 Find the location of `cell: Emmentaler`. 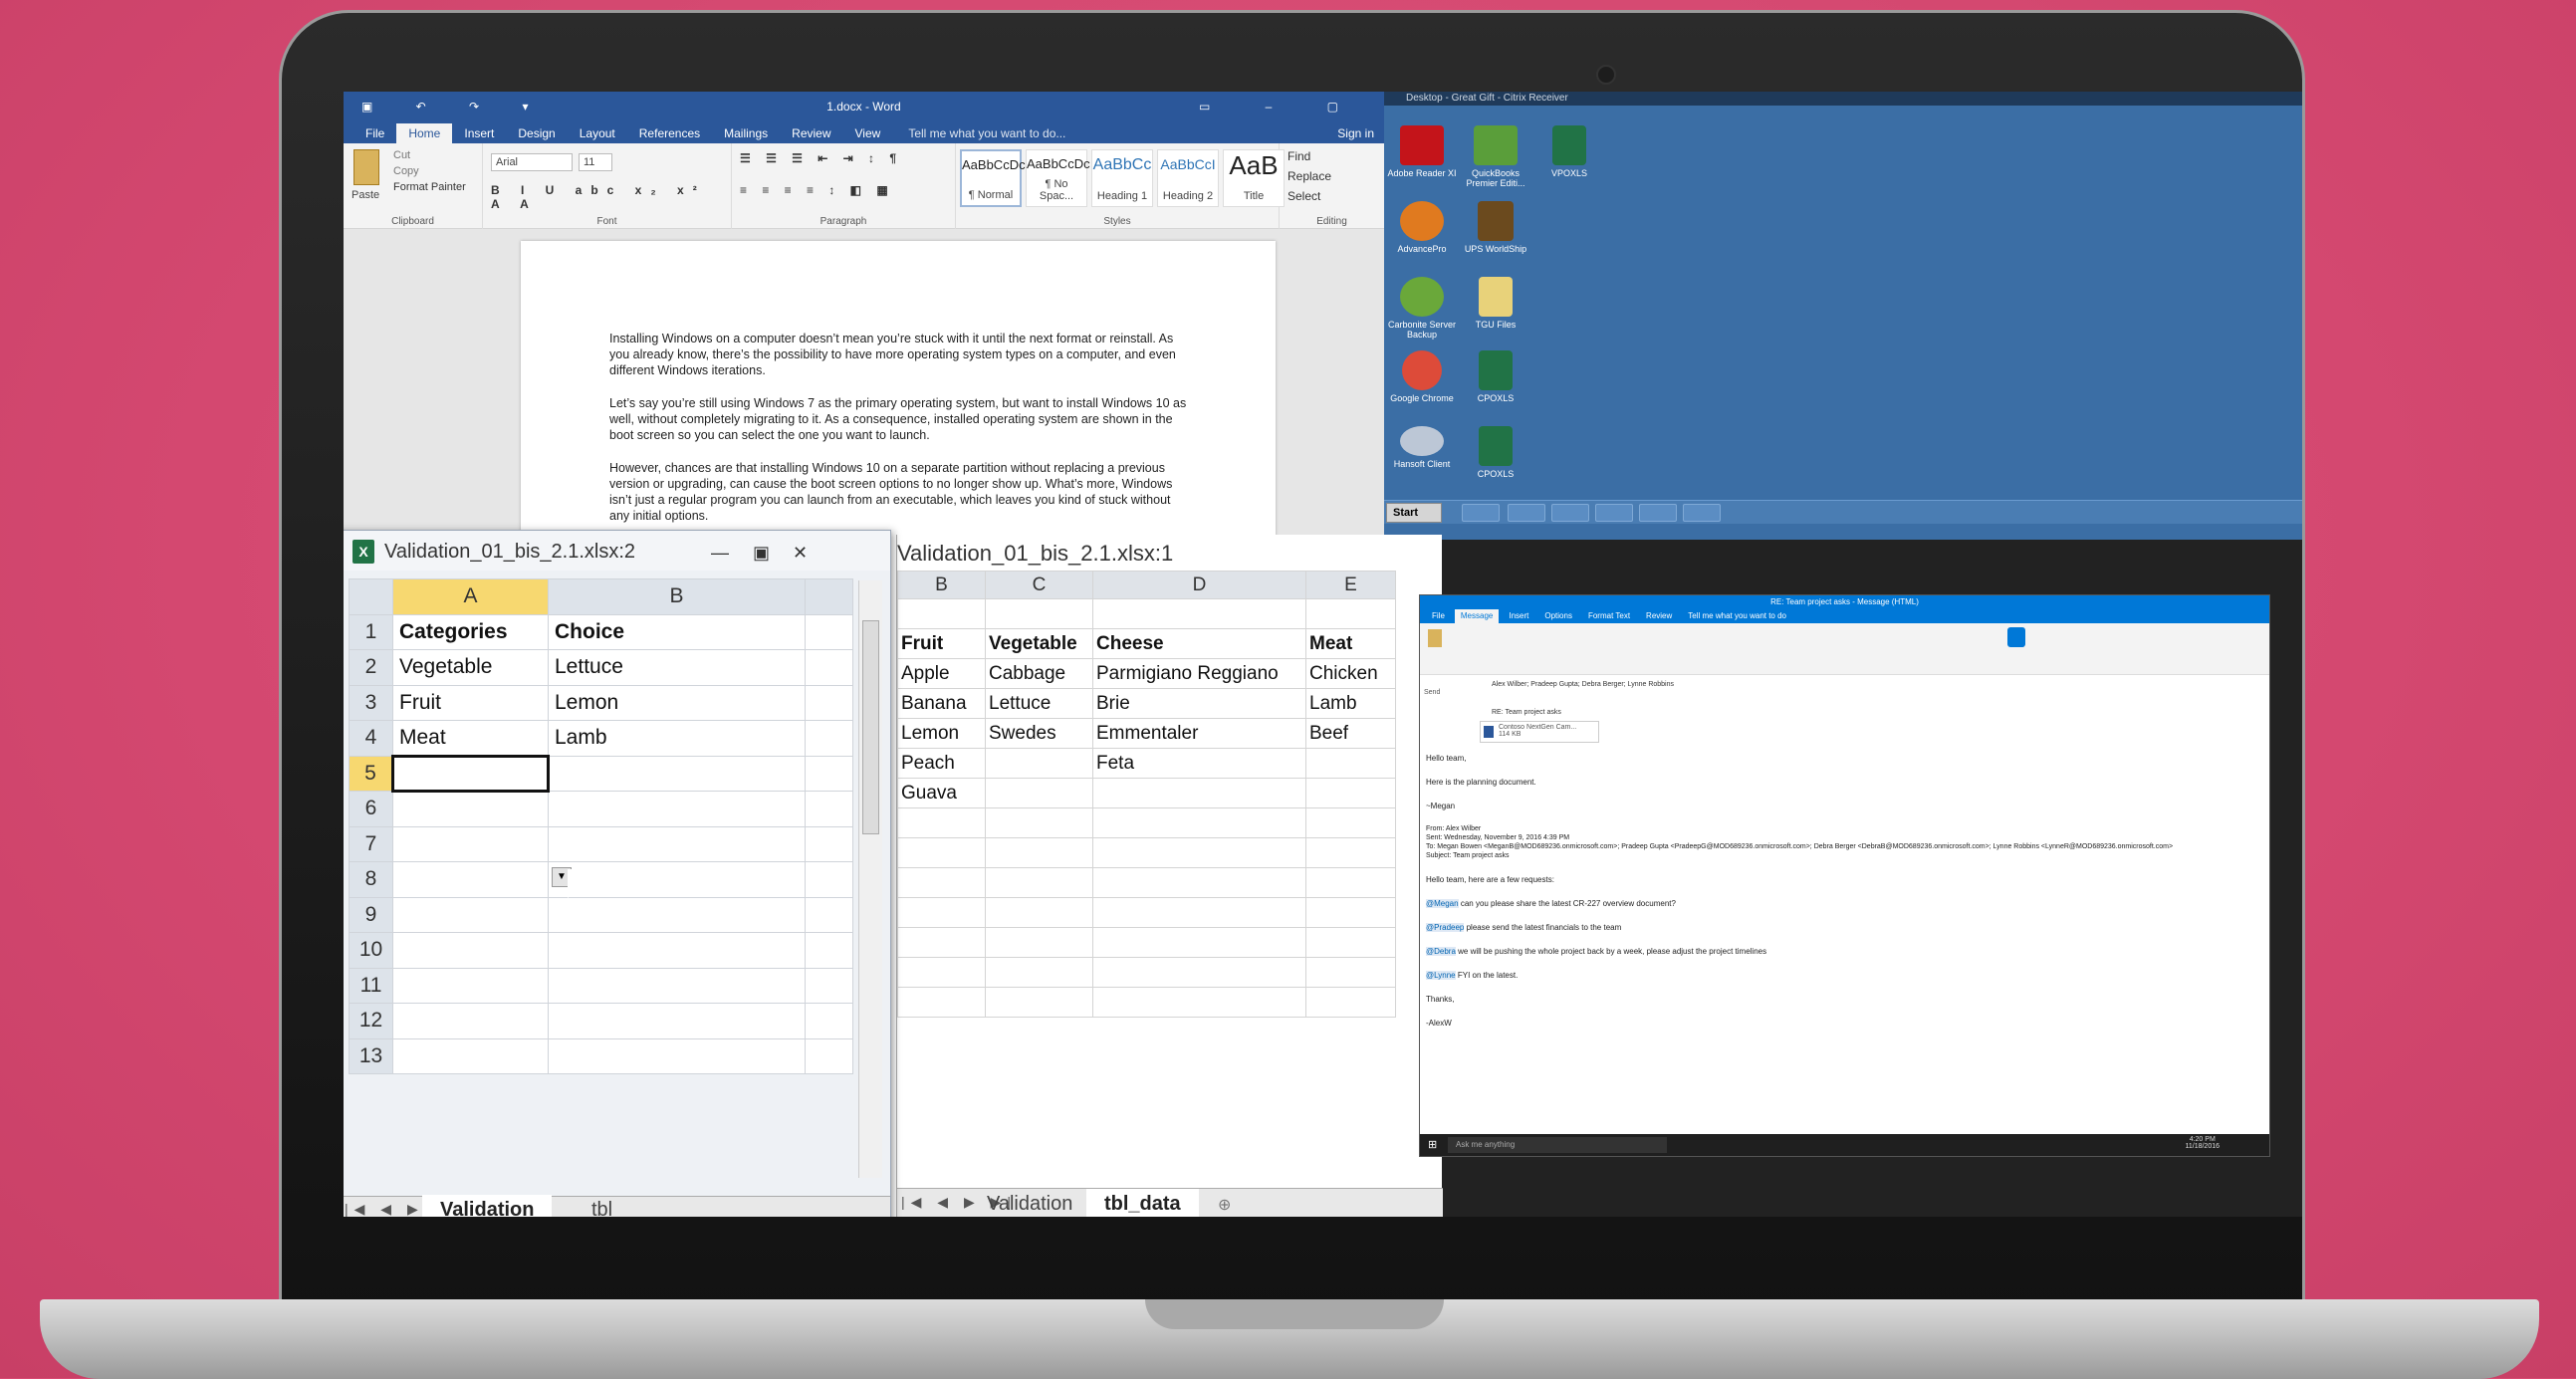

cell: Emmentaler is located at coordinates (1199, 733).